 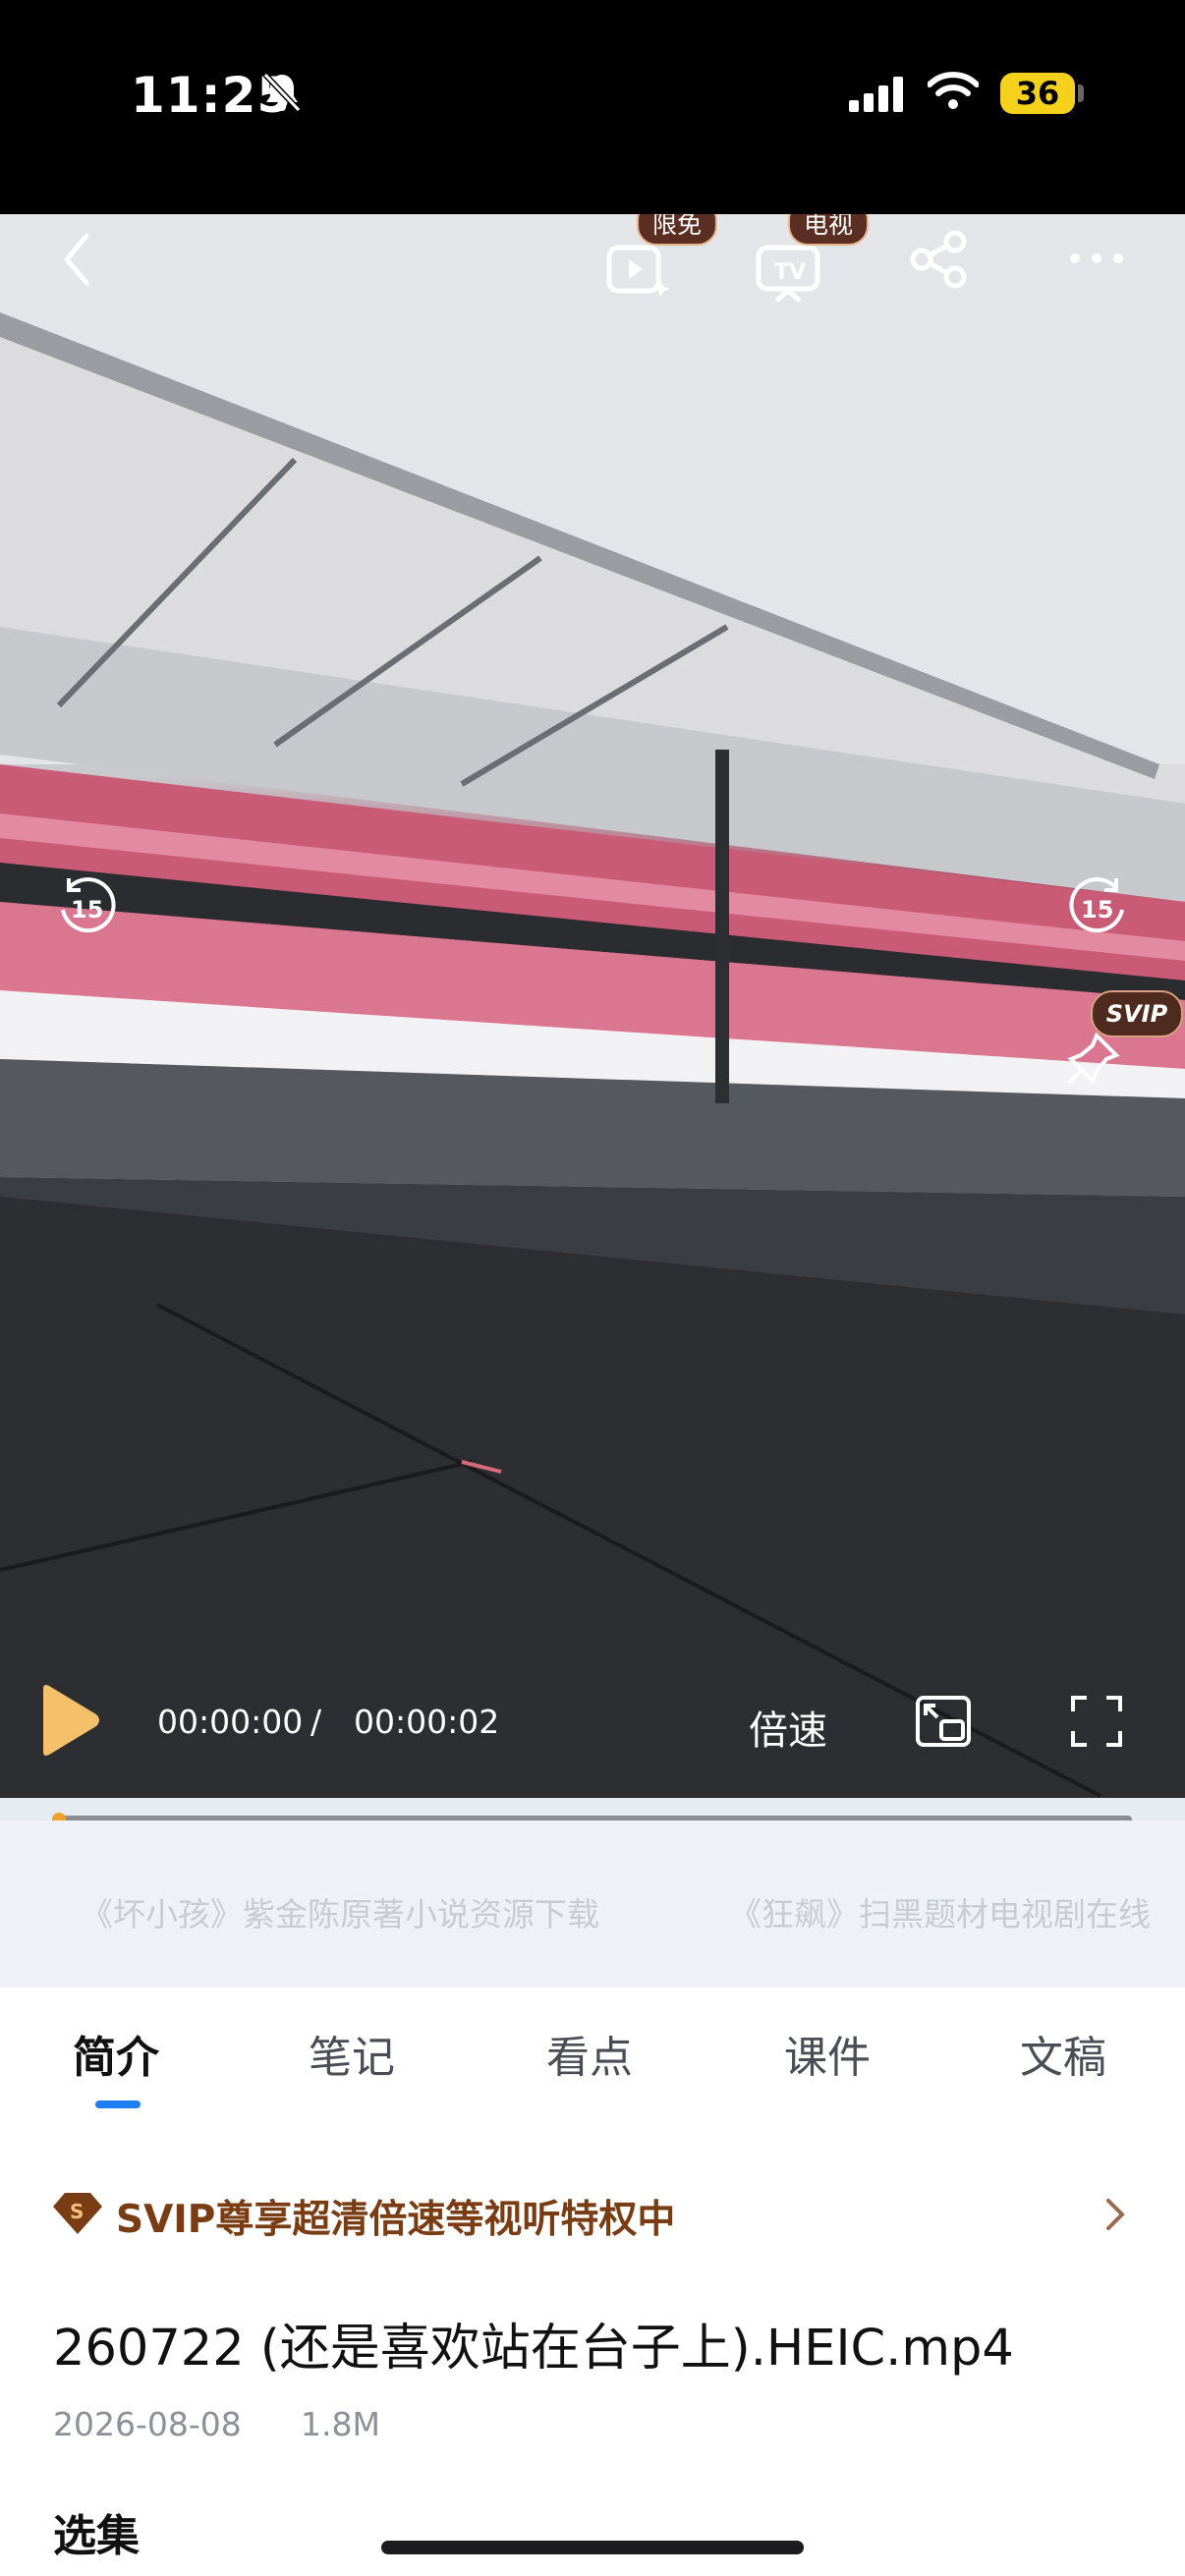 What do you see at coordinates (590, 2053) in the screenshot?
I see `tab-highlights: 看点` at bounding box center [590, 2053].